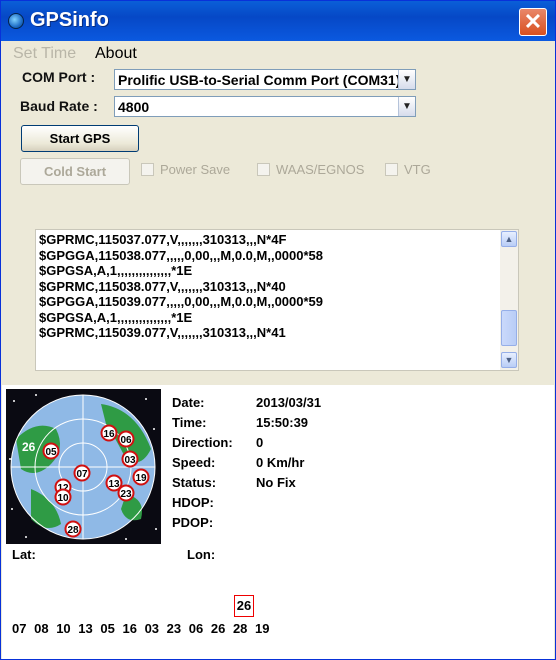  Describe the element at coordinates (126, 494) in the screenshot. I see `satellite-marker-label: 23` at that location.